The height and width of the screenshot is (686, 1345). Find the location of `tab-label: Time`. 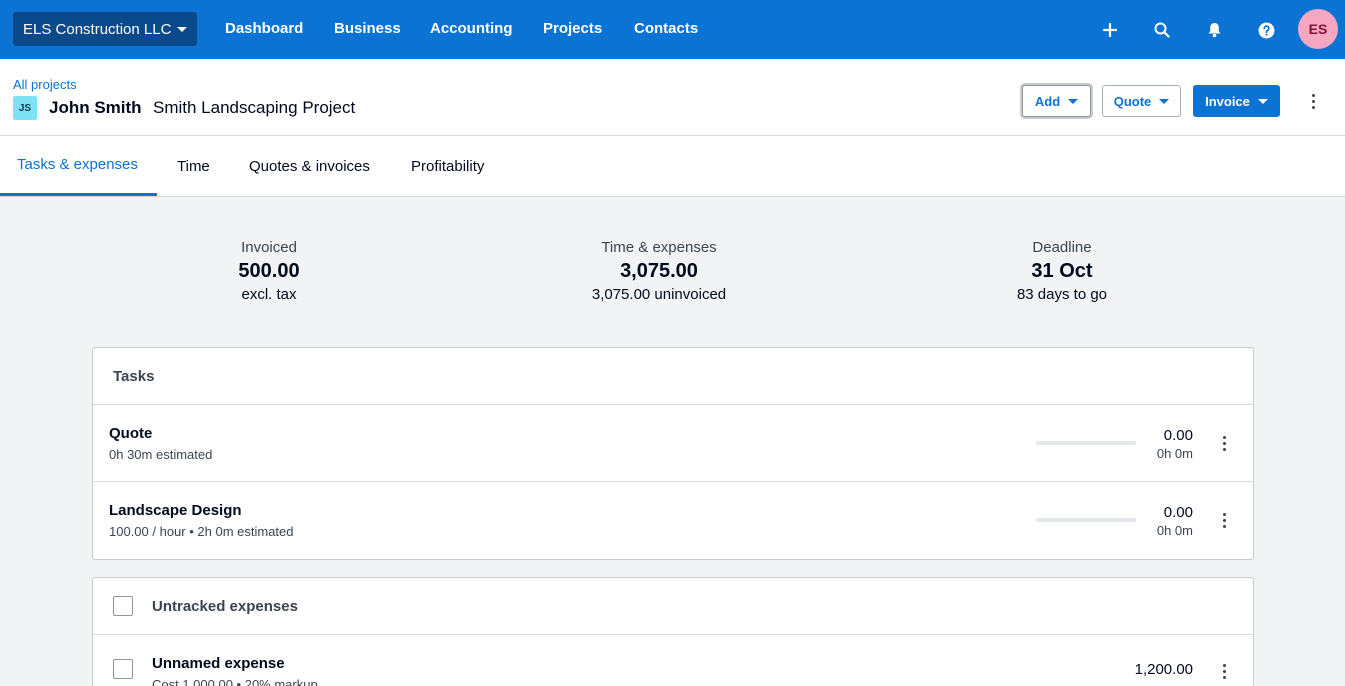

tab-label: Time is located at coordinates (193, 166).